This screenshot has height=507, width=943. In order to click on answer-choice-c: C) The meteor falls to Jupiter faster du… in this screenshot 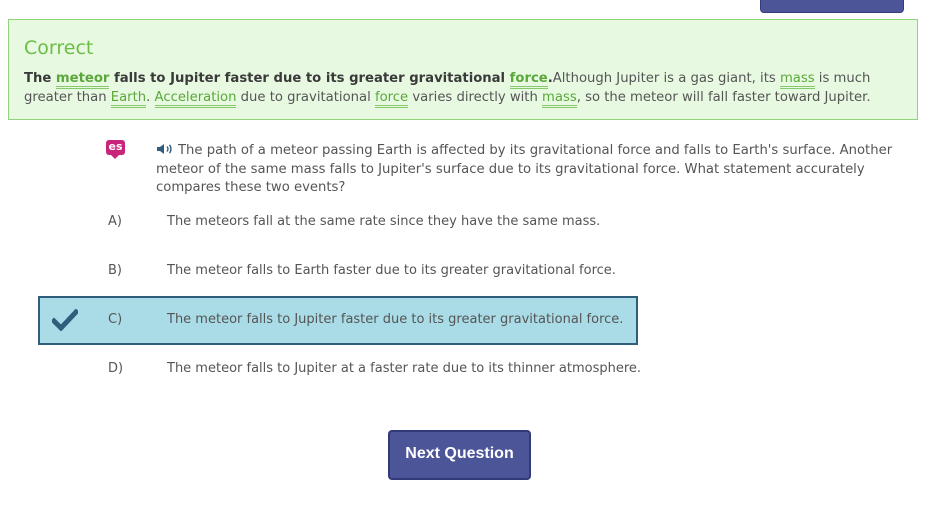, I will do `click(471, 322)`.